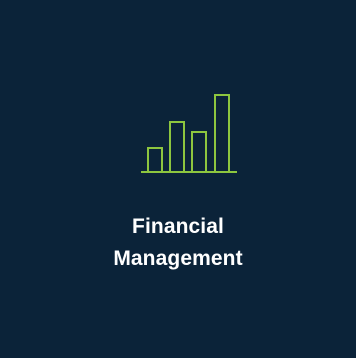 This screenshot has width=356, height=358. Describe the element at coordinates (178, 258) in the screenshot. I see `tile-title-line-2: Management` at that location.